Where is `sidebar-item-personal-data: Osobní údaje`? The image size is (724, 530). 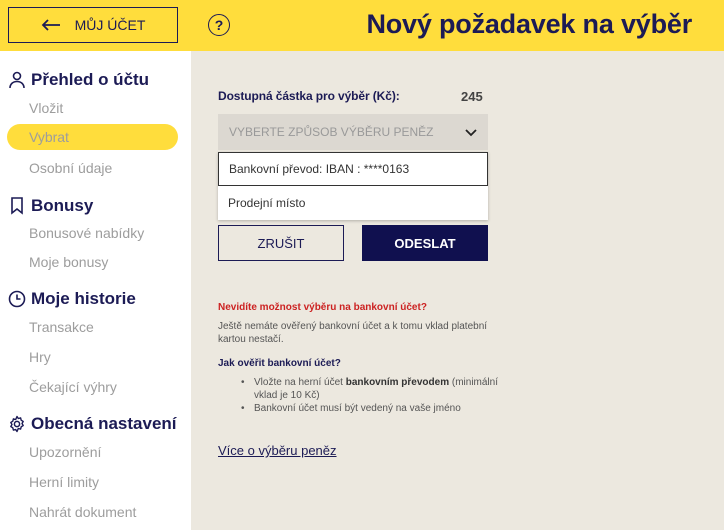
sidebar-item-personal-data: Osobní údaje is located at coordinates (70, 168).